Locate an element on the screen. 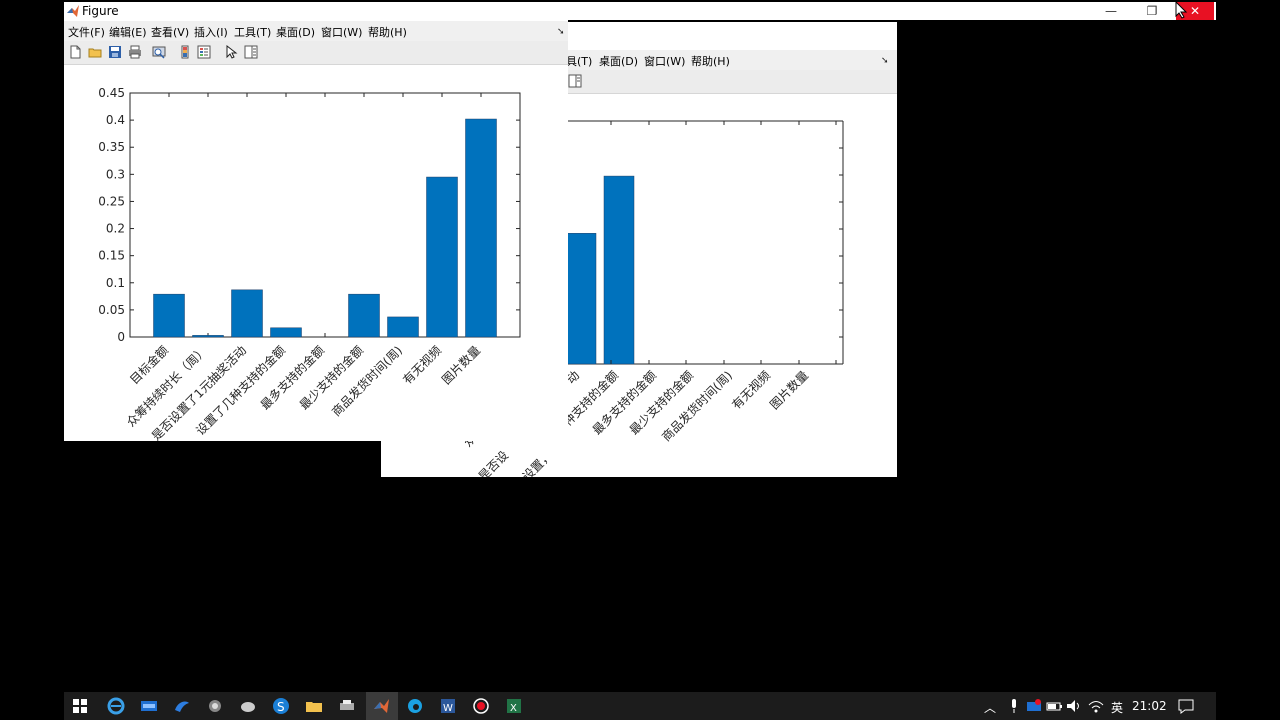 The height and width of the screenshot is (720, 1280). y-tick-label: 0.1 is located at coordinates (115, 283).